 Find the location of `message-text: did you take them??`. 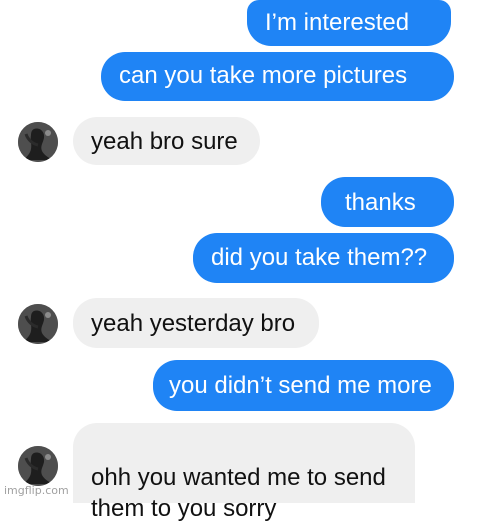

message-text: did you take them?? is located at coordinates (319, 257).